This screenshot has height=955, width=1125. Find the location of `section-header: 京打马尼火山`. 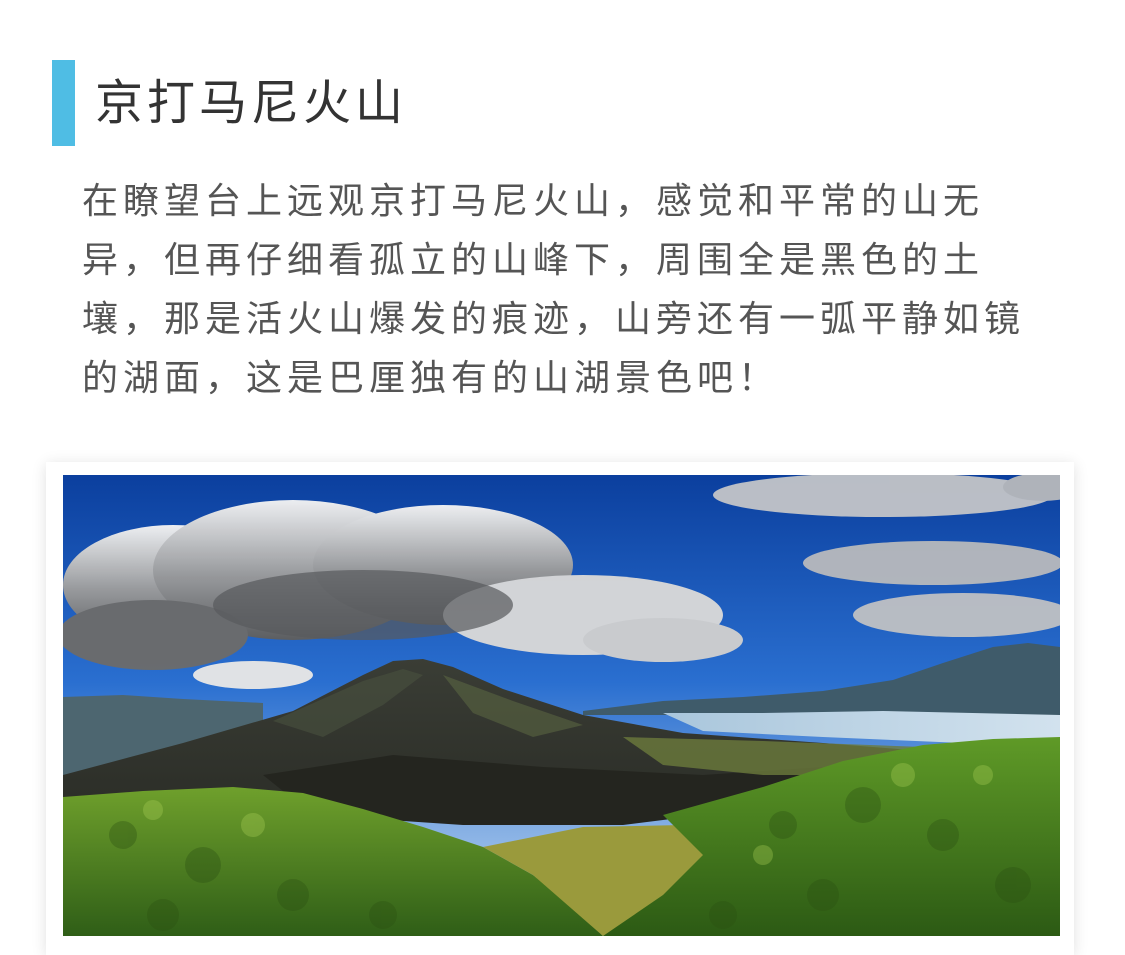

section-header: 京打马尼火山 is located at coordinates (229, 103).